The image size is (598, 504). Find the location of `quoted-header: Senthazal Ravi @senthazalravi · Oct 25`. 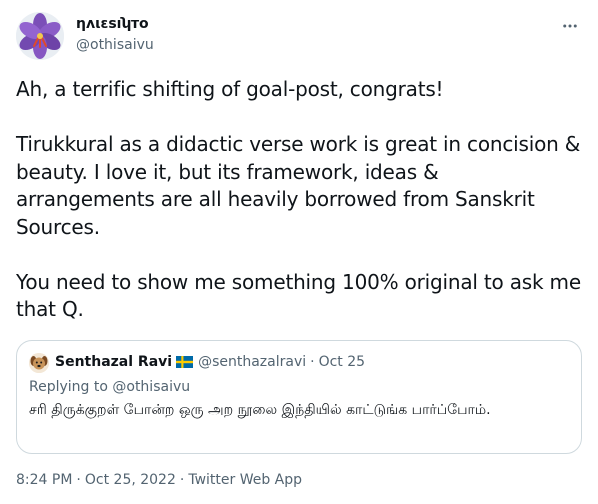

quoted-header: Senthazal Ravi @senthazalravi · Oct 25 is located at coordinates (210, 362).